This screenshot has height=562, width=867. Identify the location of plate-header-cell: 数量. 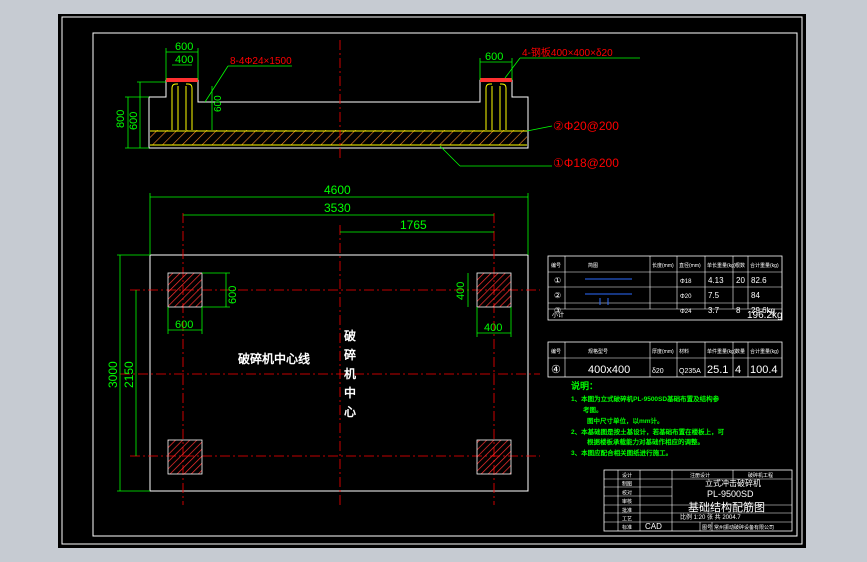
(740, 351).